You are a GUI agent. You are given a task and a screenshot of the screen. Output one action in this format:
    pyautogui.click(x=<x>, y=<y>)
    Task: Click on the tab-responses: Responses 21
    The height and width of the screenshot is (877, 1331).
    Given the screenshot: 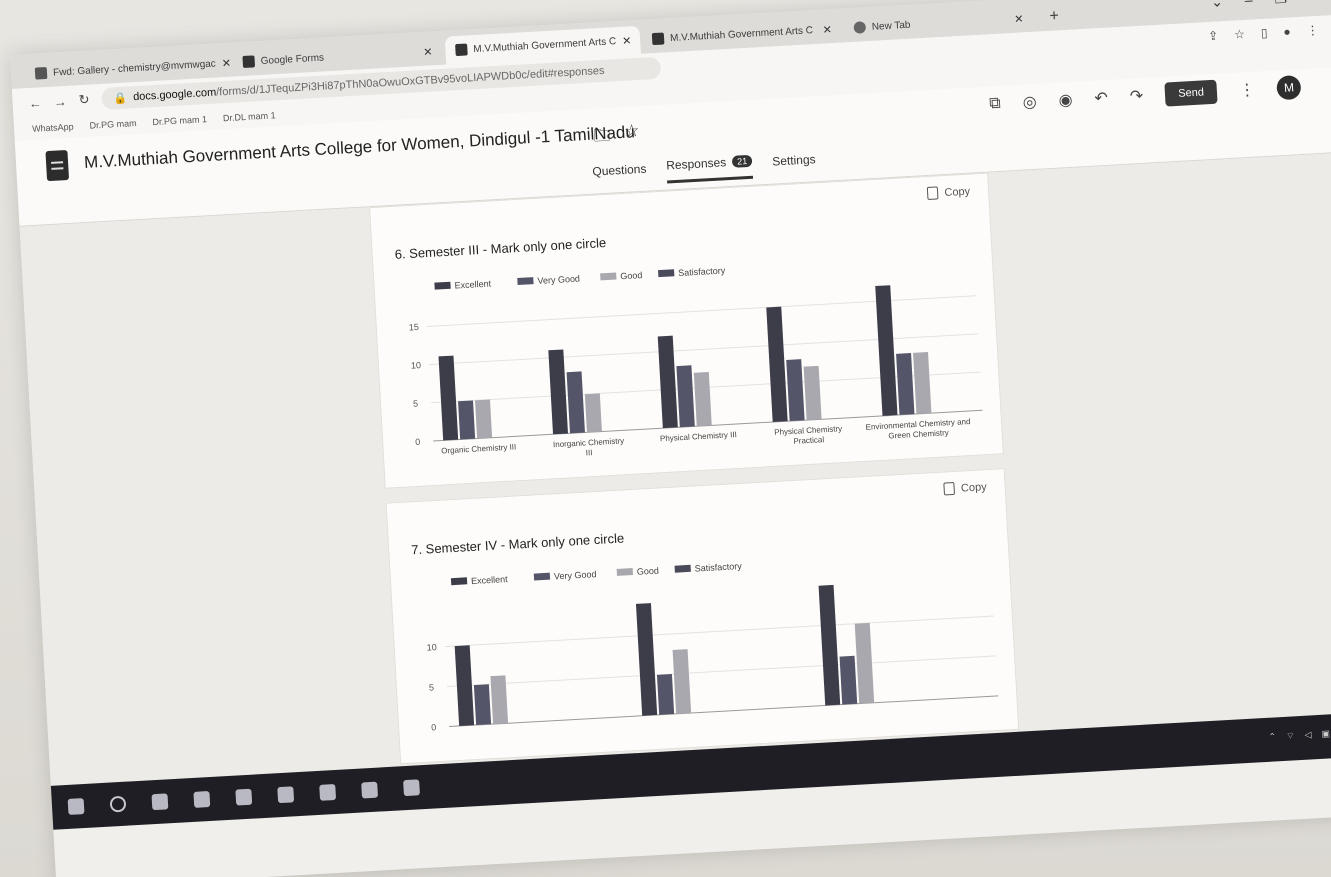 What is the action you would take?
    pyautogui.click(x=709, y=168)
    